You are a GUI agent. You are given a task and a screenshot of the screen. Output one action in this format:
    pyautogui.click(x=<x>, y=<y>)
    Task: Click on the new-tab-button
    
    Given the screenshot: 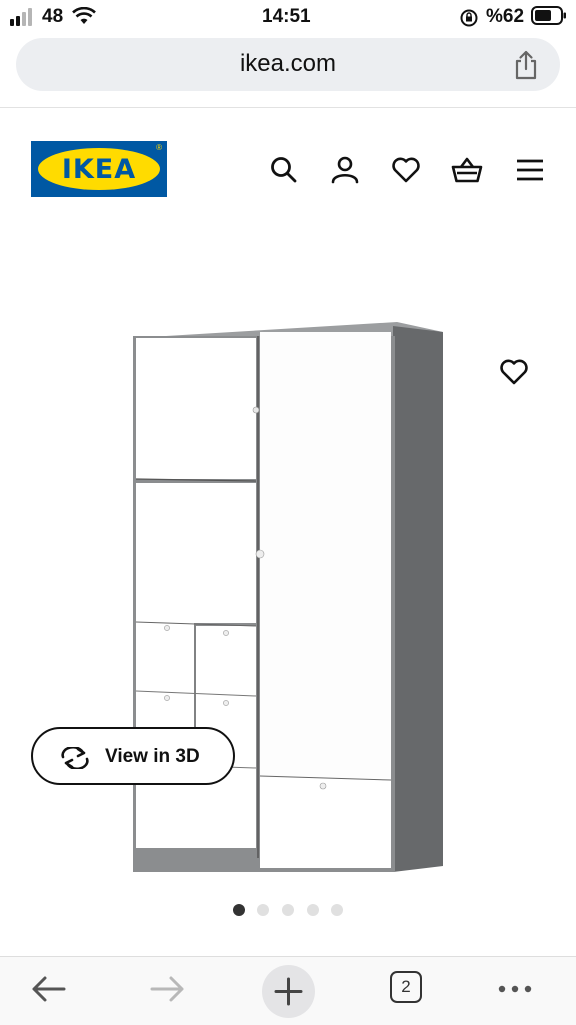 What is the action you would take?
    pyautogui.click(x=288, y=991)
    